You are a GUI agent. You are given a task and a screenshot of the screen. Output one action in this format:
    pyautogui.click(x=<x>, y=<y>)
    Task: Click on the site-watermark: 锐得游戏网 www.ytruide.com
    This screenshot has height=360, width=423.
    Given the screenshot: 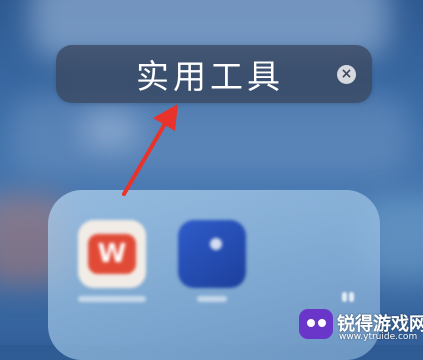 What is the action you would take?
    pyautogui.click(x=360, y=324)
    